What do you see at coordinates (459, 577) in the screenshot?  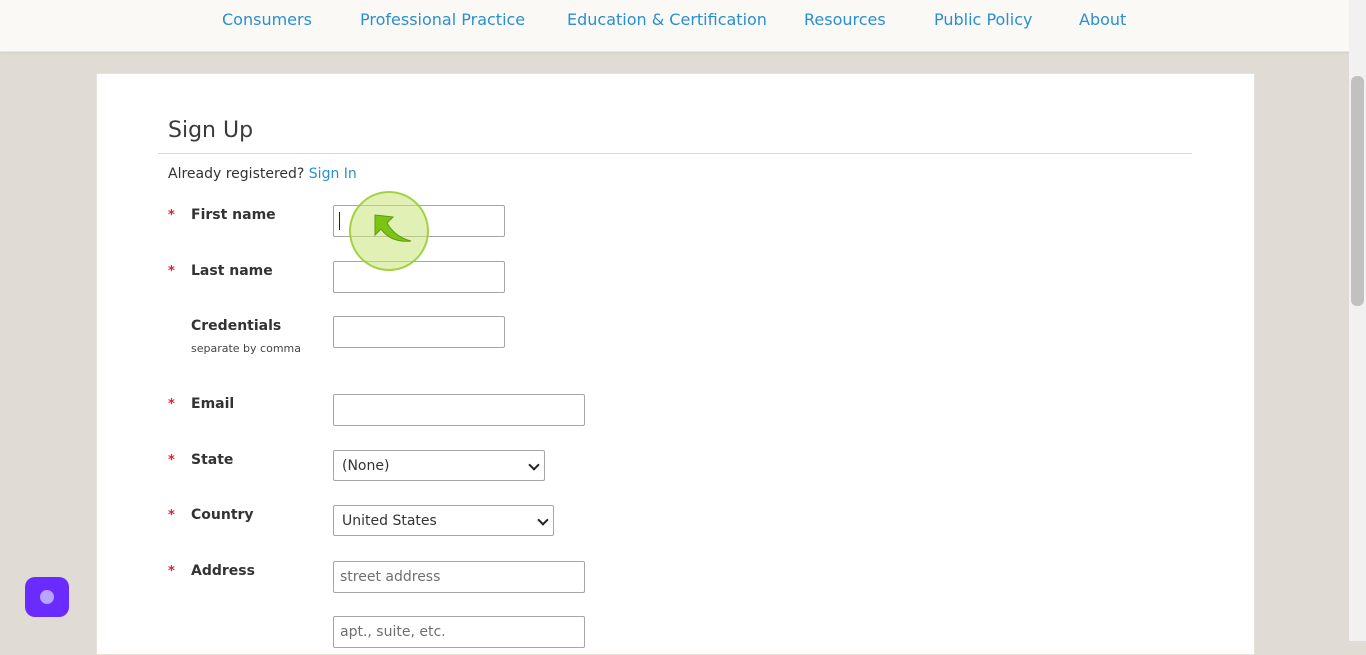 I see `address-line1-field` at bounding box center [459, 577].